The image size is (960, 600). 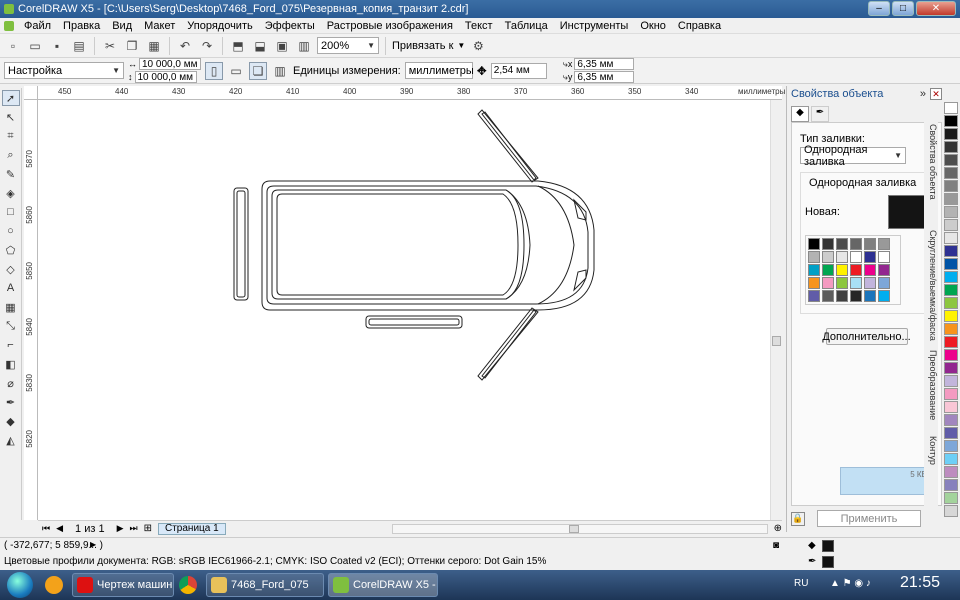 What do you see at coordinates (170, 64) in the screenshot?
I see `page-width-field: 10 000,0 мм` at bounding box center [170, 64].